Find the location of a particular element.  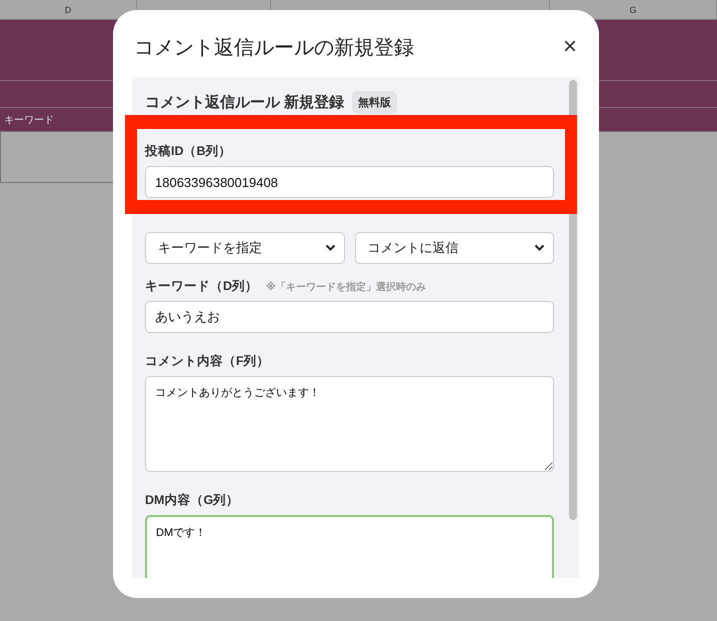

field-label: 投稿ID（B列） is located at coordinates (189, 151).